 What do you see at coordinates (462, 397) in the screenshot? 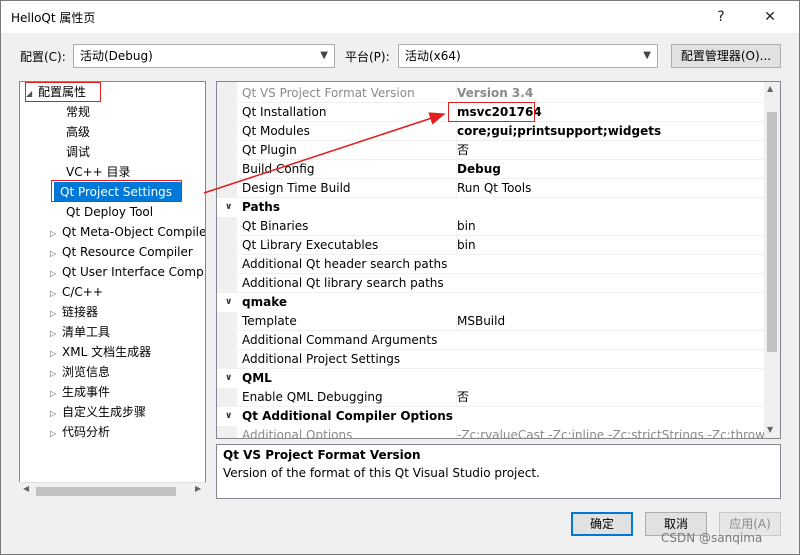
I see `property-value: 否` at bounding box center [462, 397].